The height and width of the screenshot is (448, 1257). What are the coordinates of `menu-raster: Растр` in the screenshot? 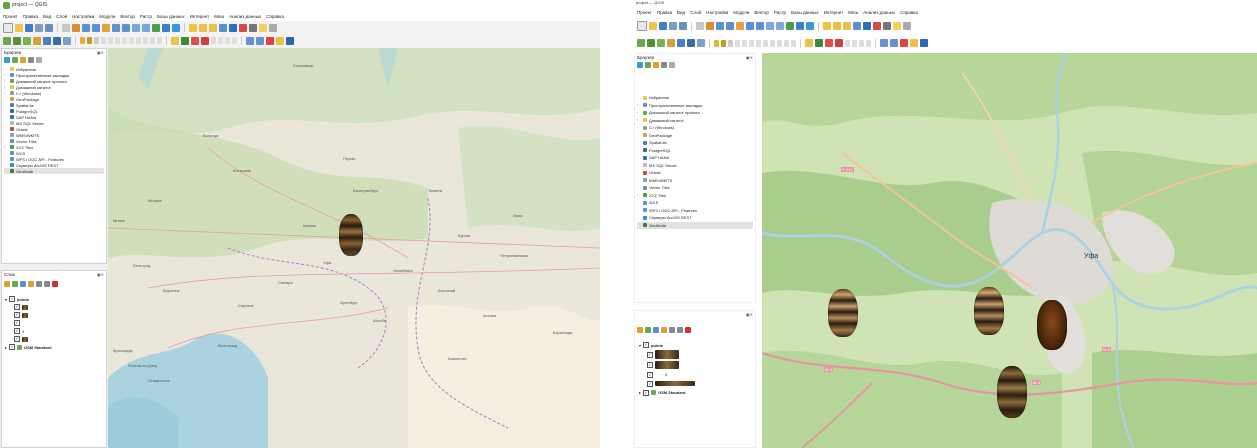 It's located at (780, 12).